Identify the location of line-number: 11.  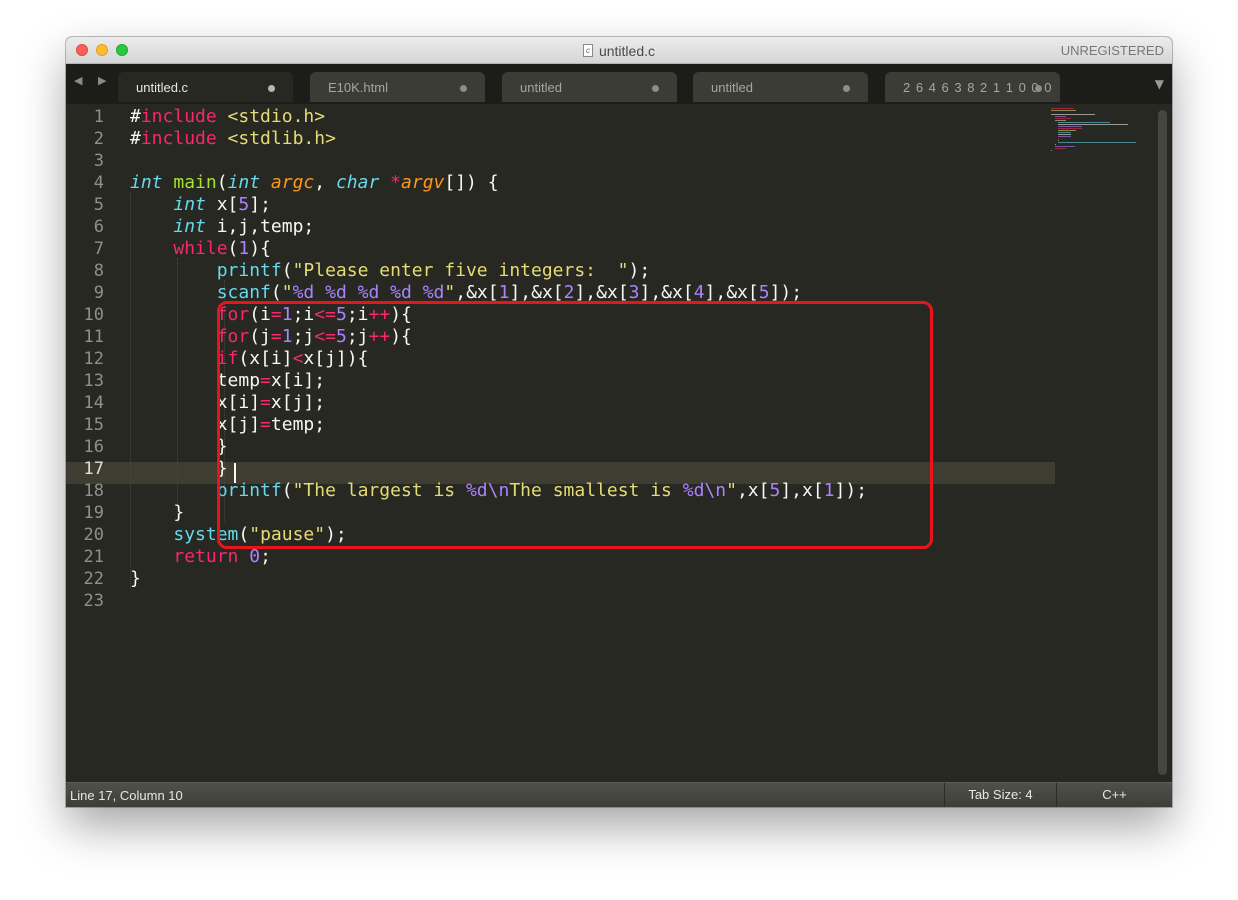
(93, 337).